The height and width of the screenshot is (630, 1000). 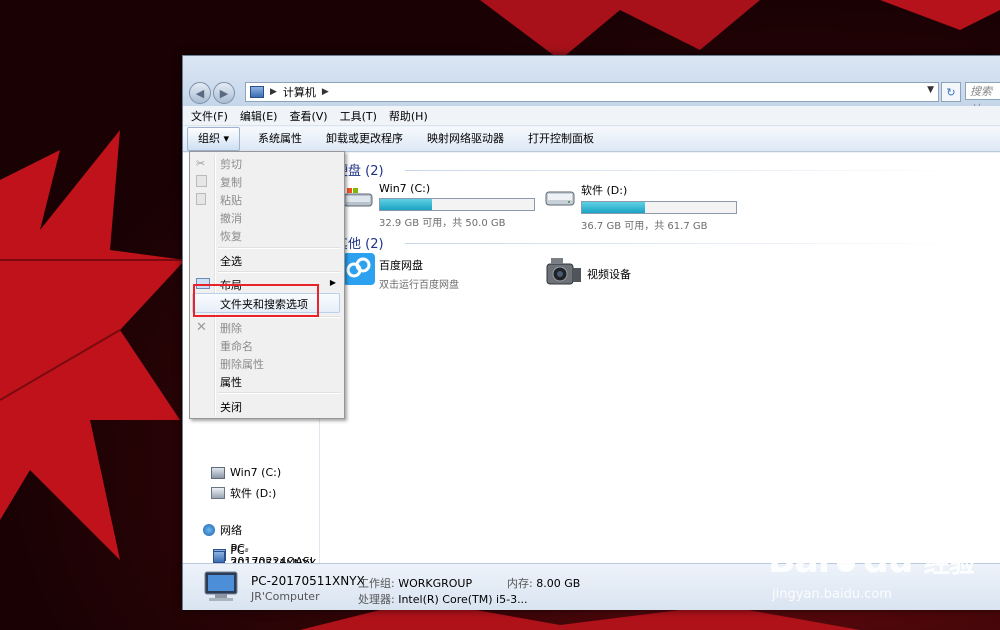 What do you see at coordinates (832, 594) in the screenshot?
I see `watermark-url: jingyan.baidu.com` at bounding box center [832, 594].